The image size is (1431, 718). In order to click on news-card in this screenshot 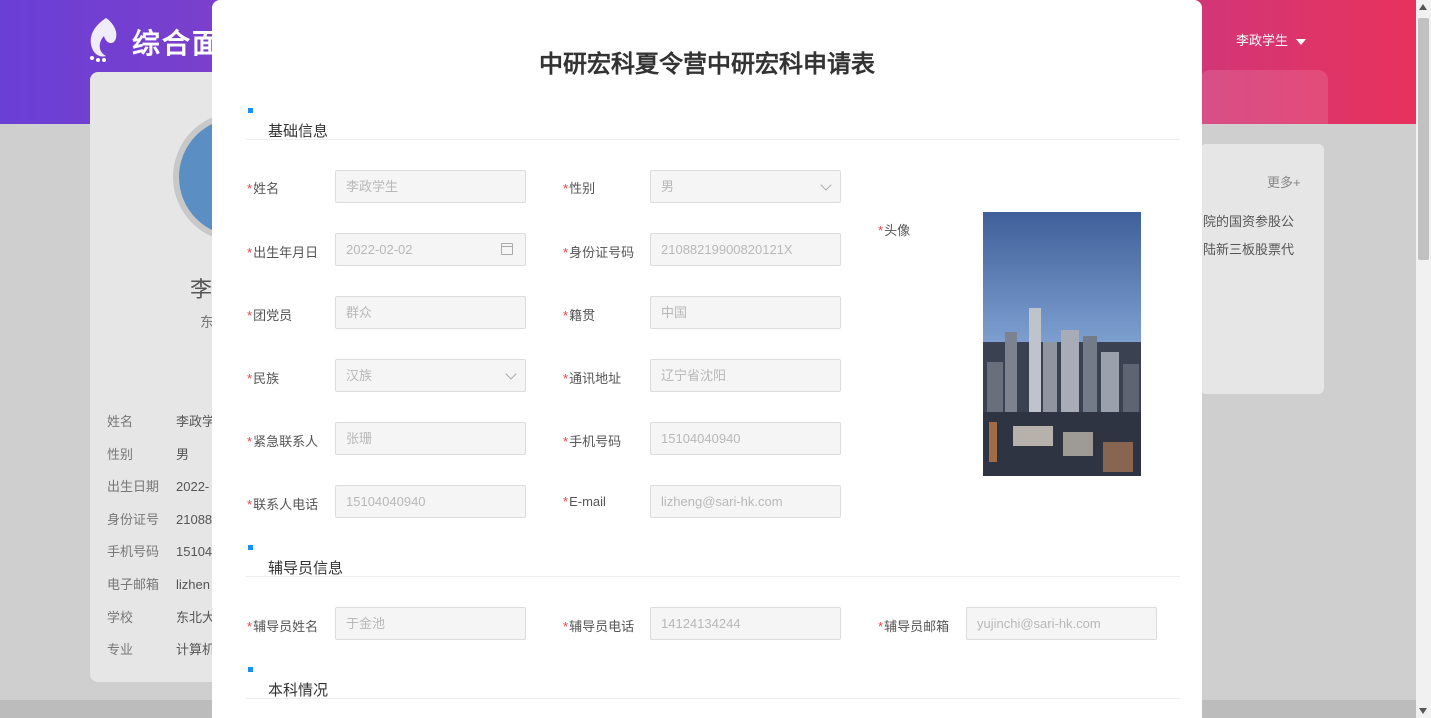, I will do `click(1262, 269)`.